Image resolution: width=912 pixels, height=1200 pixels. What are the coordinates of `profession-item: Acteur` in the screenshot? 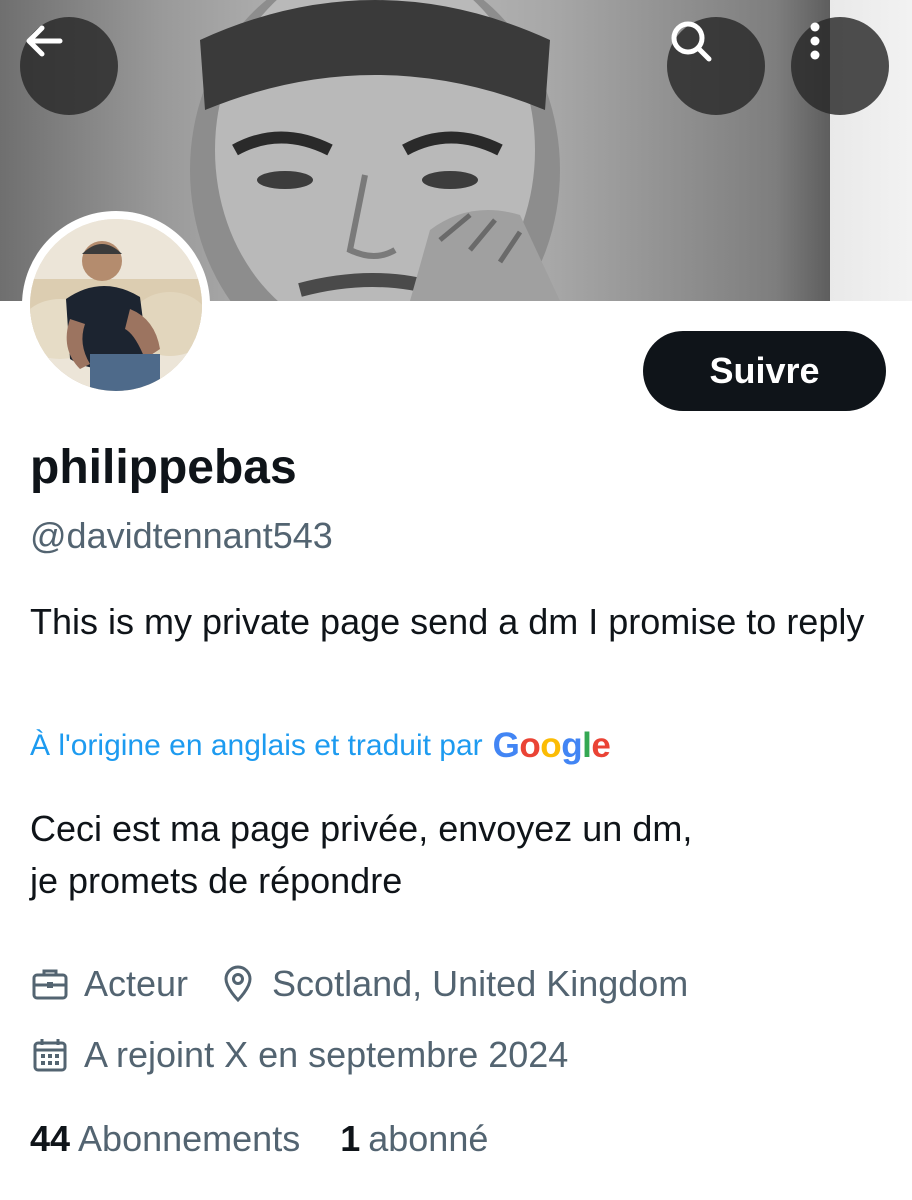 It's located at (109, 984).